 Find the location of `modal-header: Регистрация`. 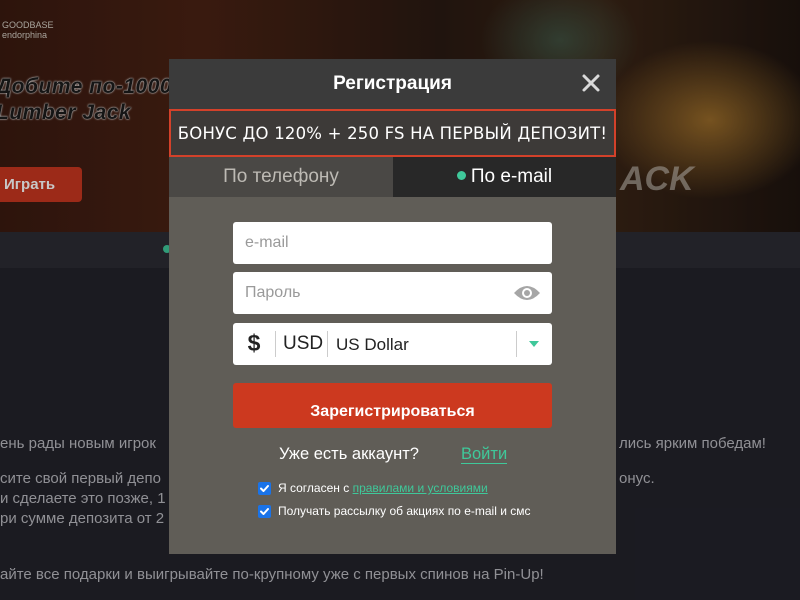

modal-header: Регистрация is located at coordinates (392, 84).